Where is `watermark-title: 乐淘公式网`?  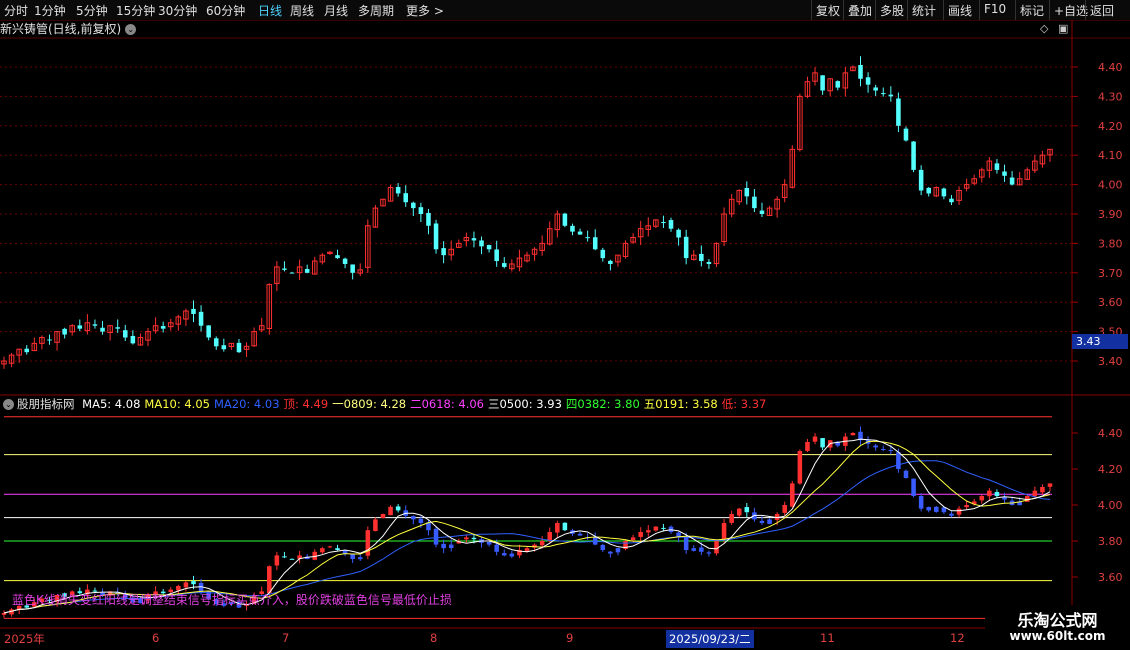 watermark-title: 乐淘公式网 is located at coordinates (1057, 620).